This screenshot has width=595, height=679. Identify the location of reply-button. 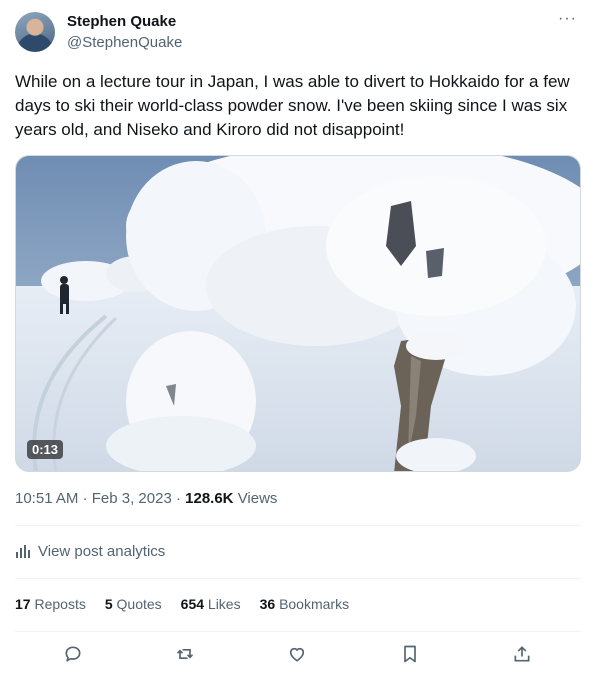
(73, 654).